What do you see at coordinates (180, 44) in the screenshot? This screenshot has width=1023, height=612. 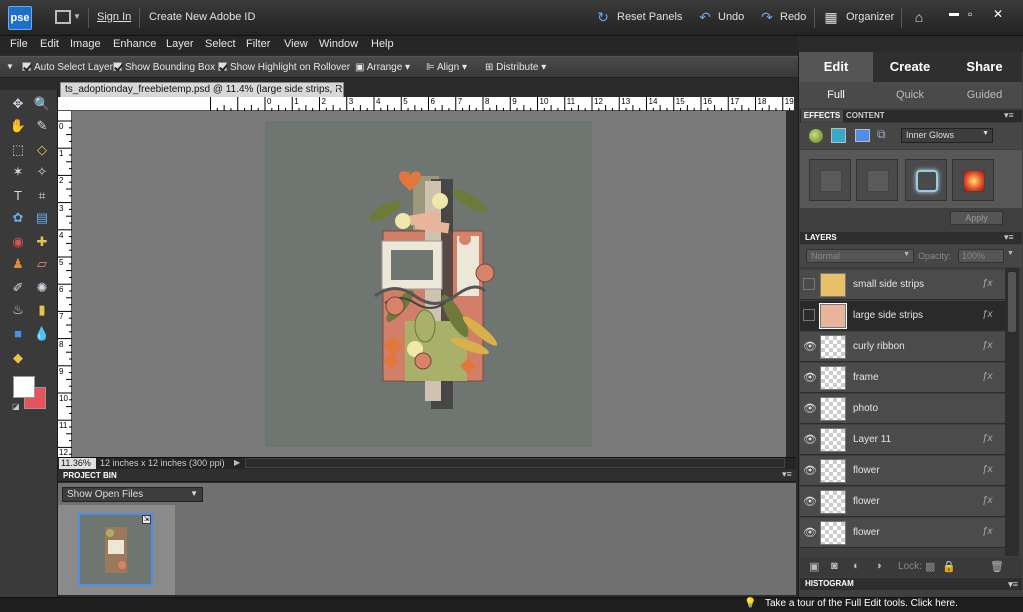 I see `menu-layer: Layer` at bounding box center [180, 44].